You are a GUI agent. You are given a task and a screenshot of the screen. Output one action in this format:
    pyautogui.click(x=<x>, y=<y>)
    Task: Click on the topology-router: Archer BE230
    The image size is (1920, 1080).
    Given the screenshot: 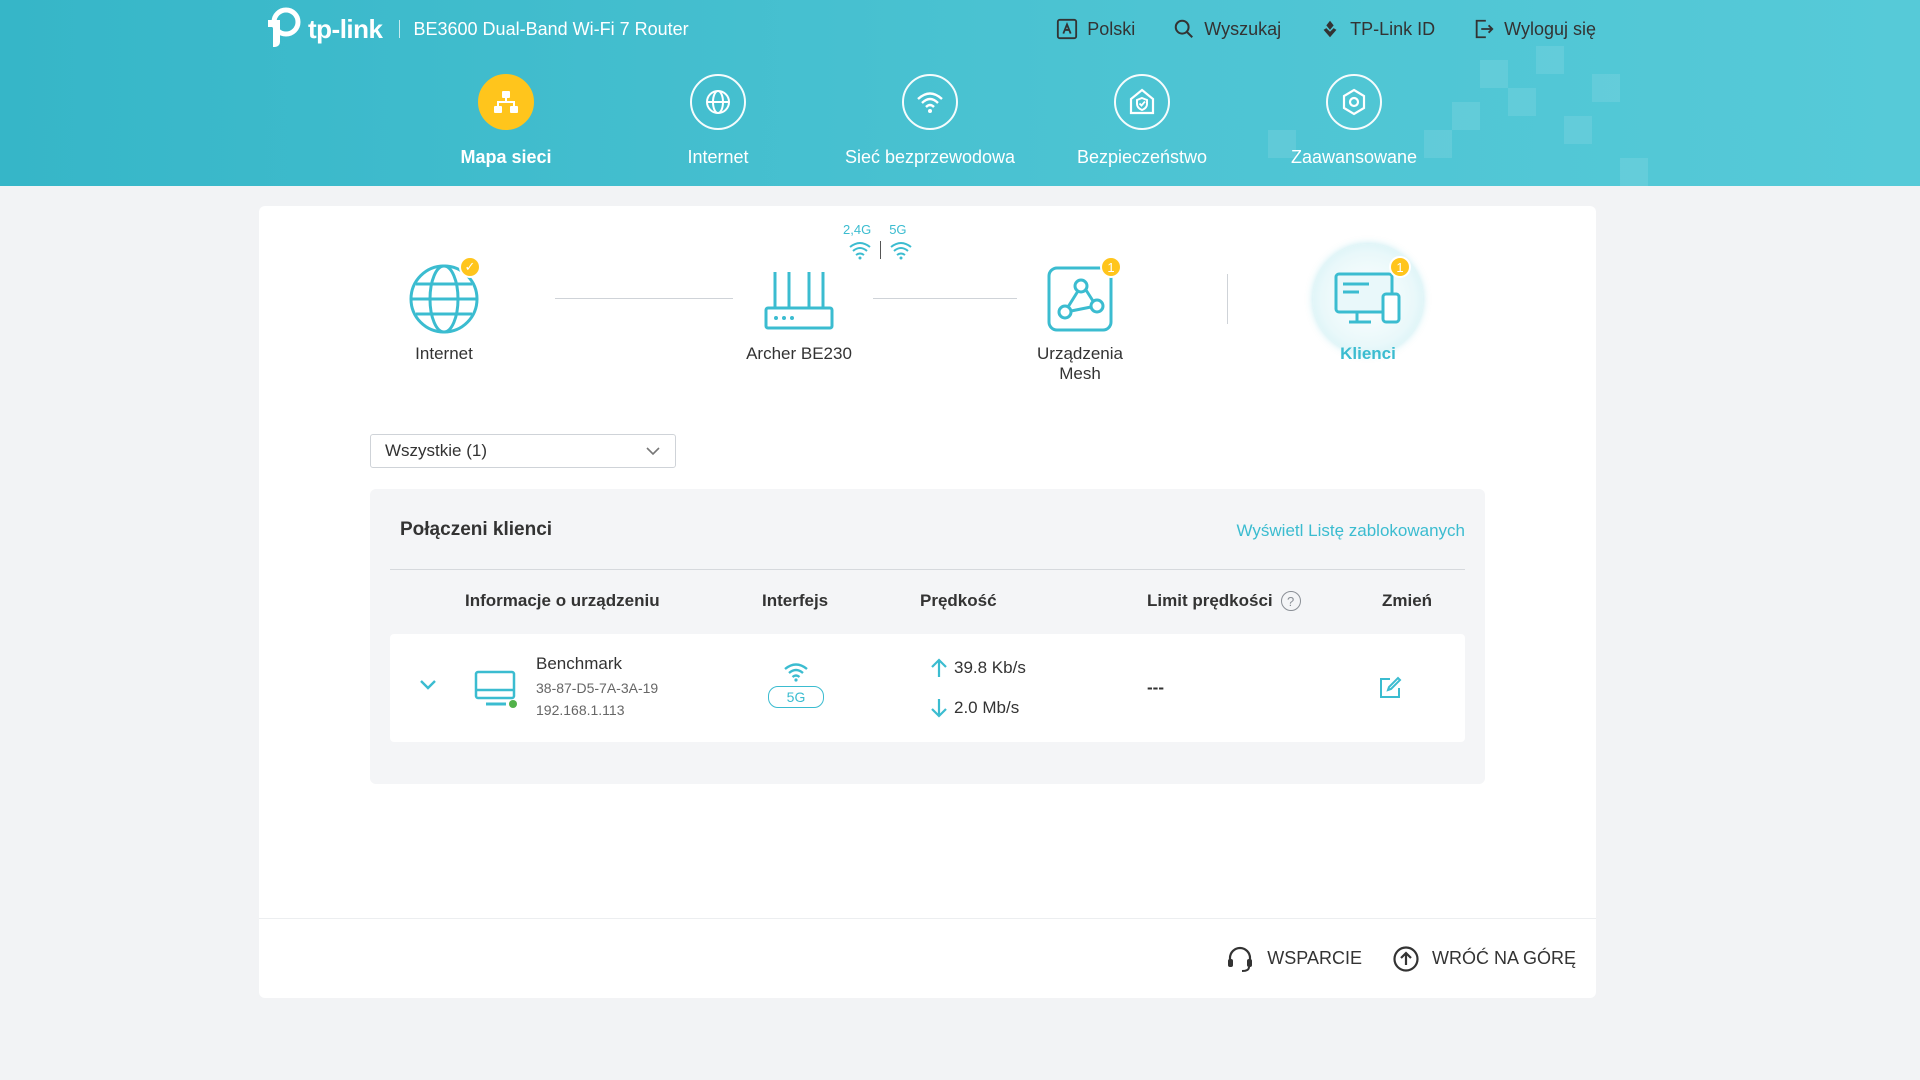 What is the action you would take?
    pyautogui.click(x=799, y=313)
    